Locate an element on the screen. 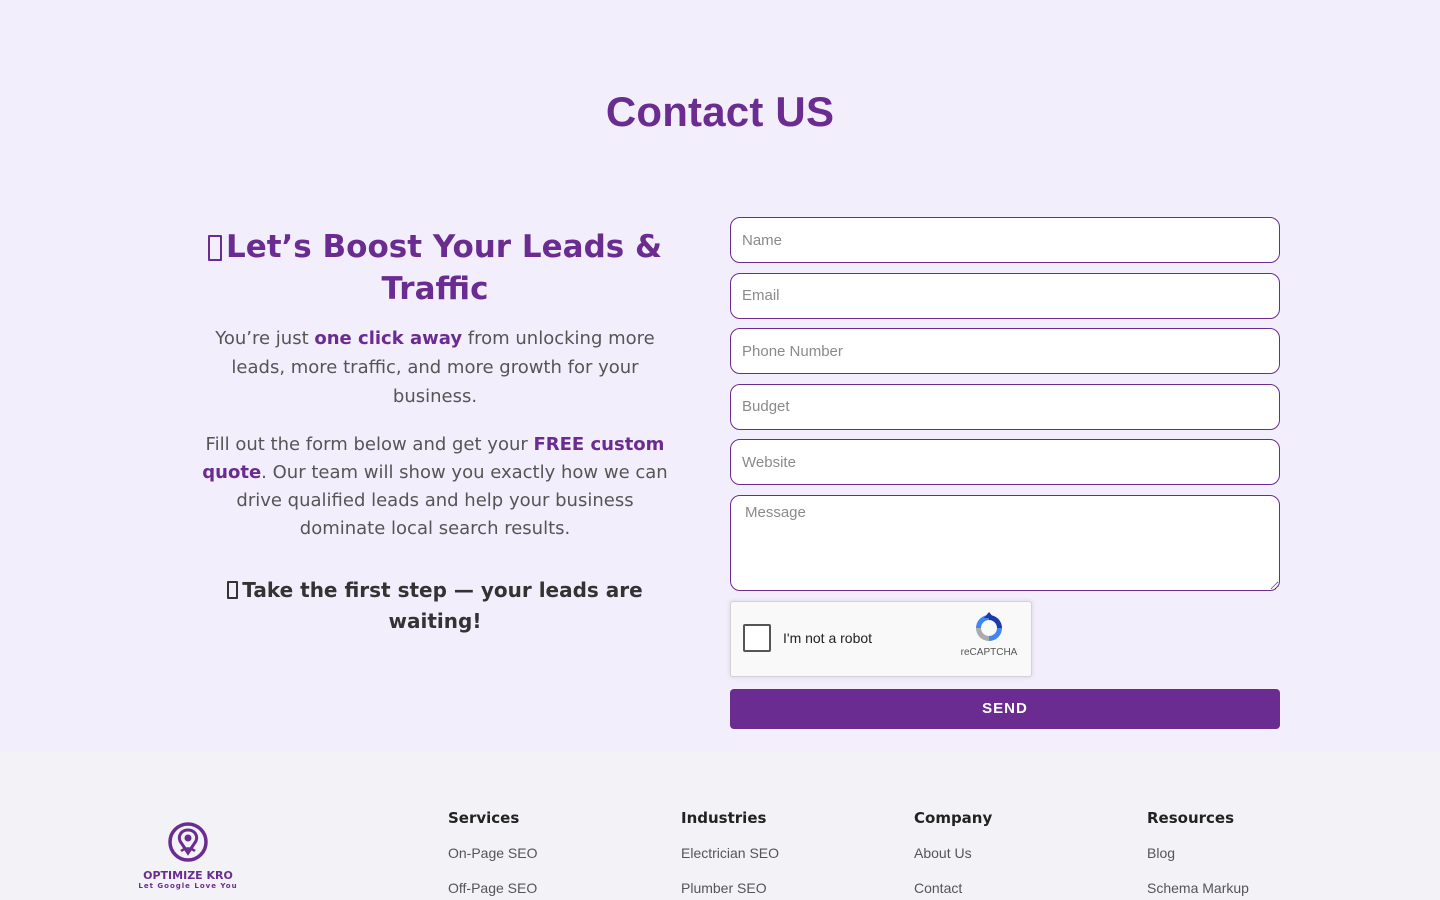  footer-heading-industries: Industries is located at coordinates (724, 818).